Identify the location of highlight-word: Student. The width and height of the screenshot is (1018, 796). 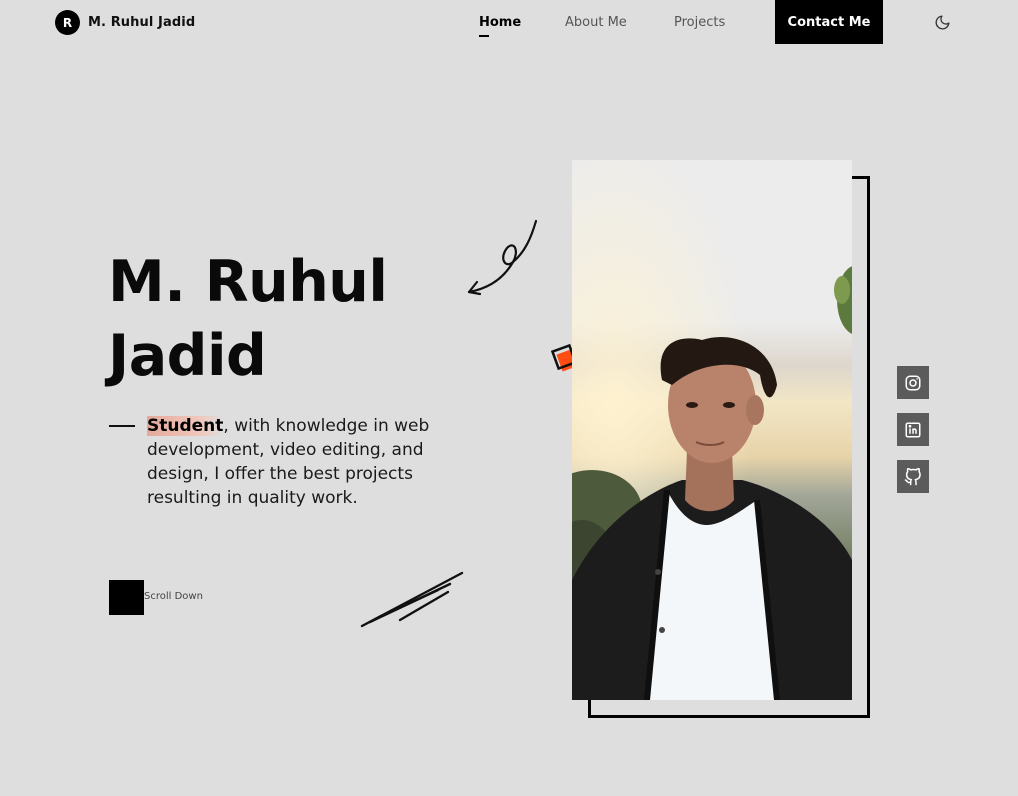
(185, 426).